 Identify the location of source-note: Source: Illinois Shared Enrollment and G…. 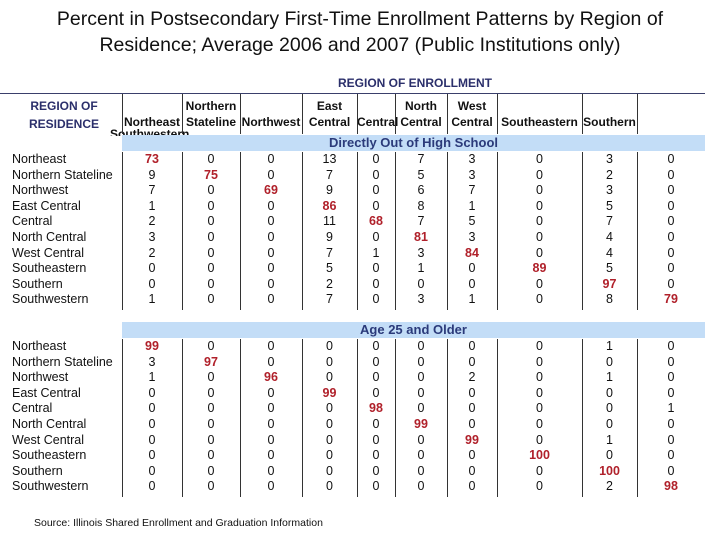
(178, 523).